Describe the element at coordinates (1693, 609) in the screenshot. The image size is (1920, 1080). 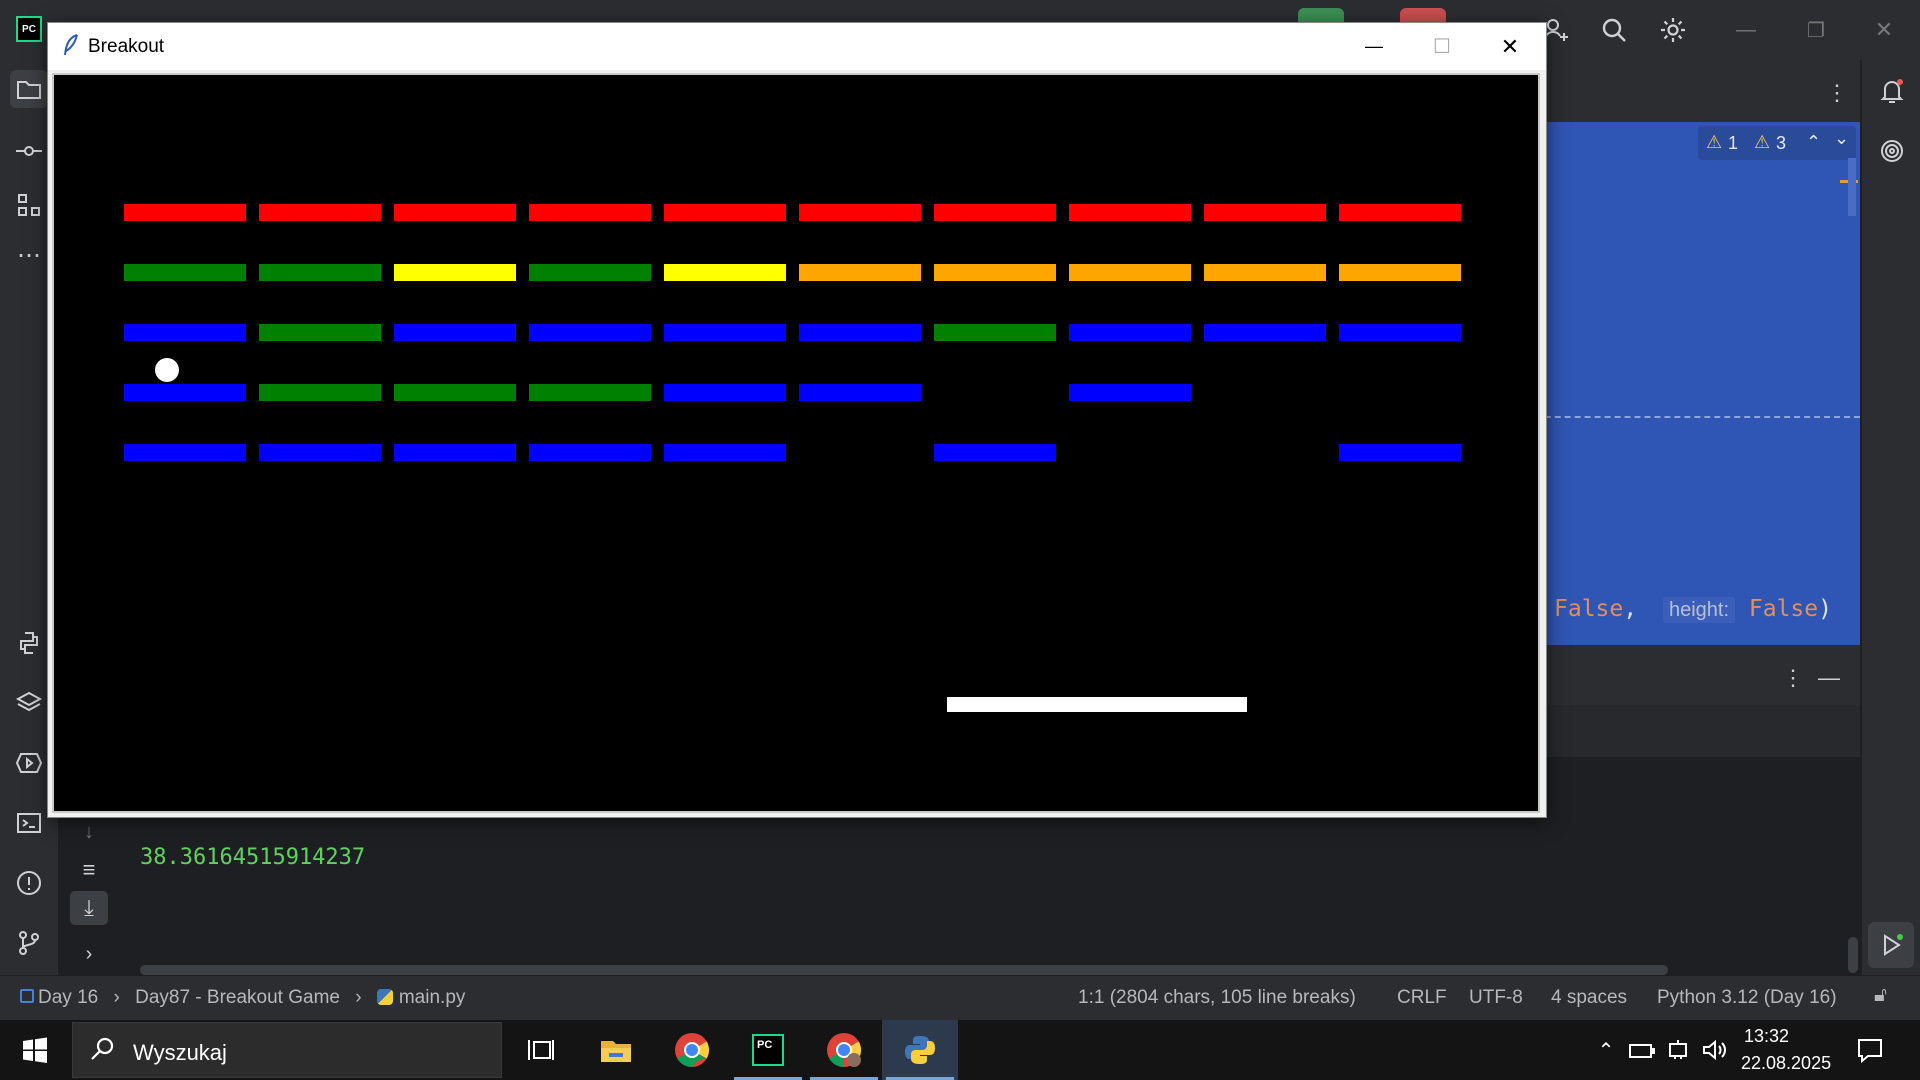
I see `code-line-fragment: False, height: False)` at that location.